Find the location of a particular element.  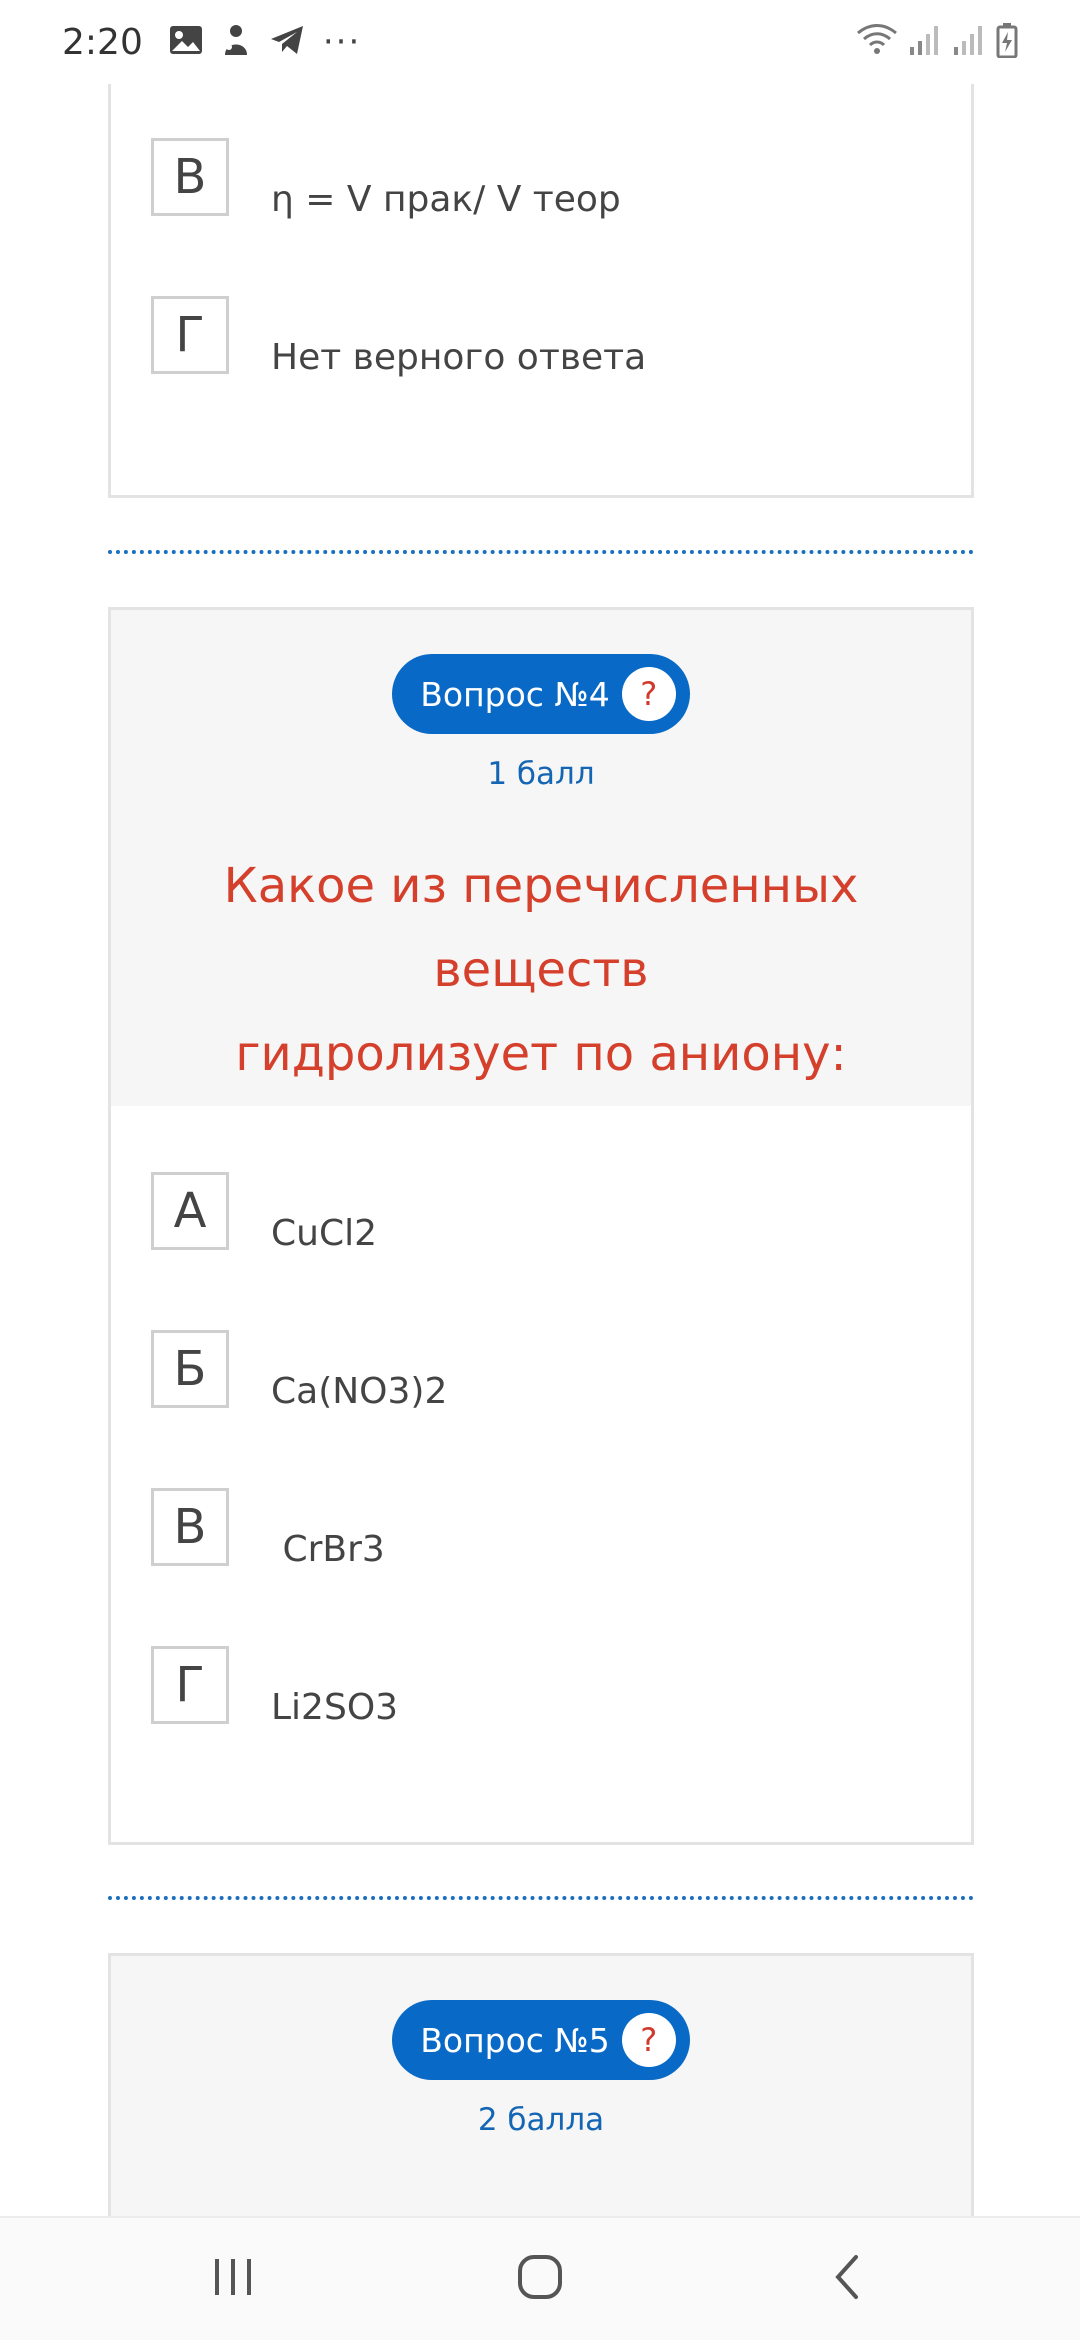

question-text-line: Какое из перечисленных веществ is located at coordinates (541, 928).